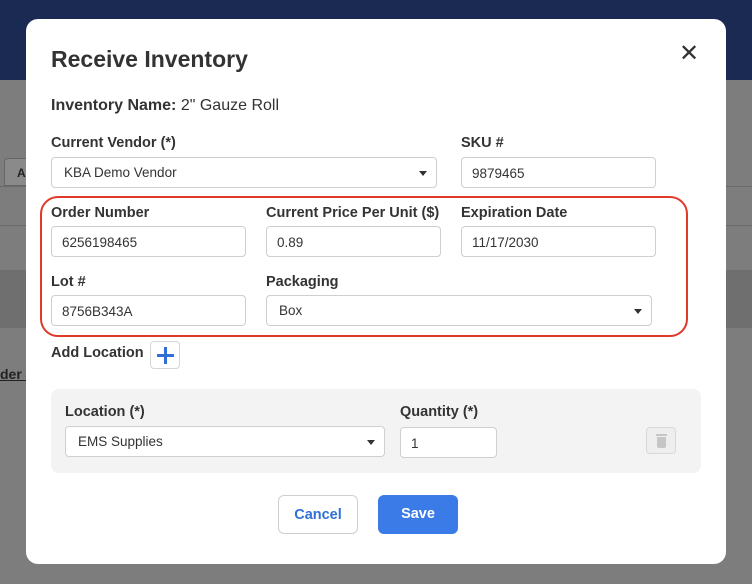 This screenshot has height=584, width=752. I want to click on plus-icon-bar, so click(165, 355).